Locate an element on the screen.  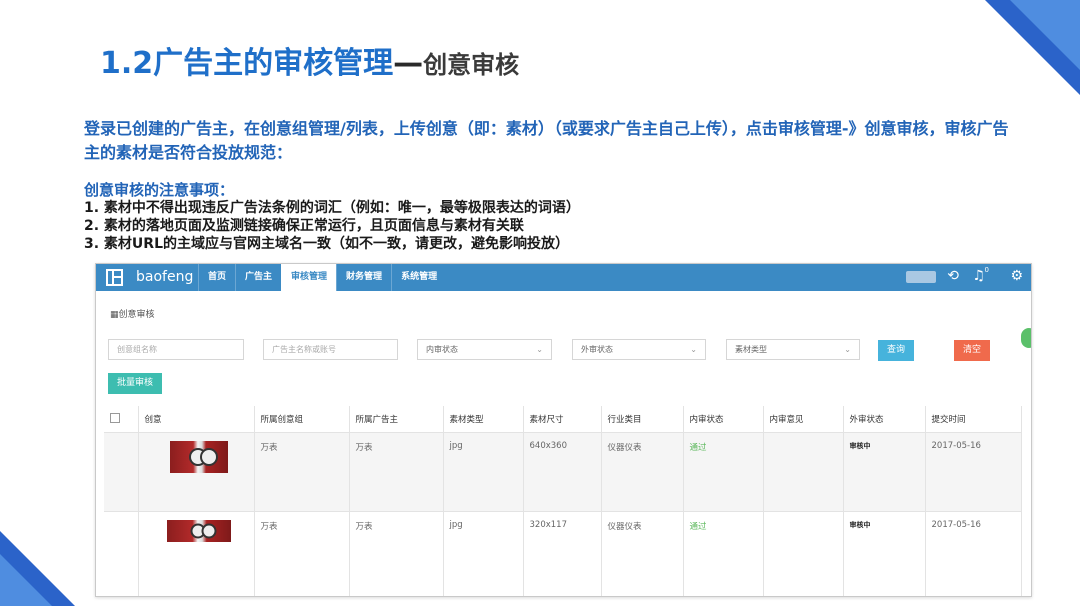
nav-advertiser: 广告主 is located at coordinates (258, 277).